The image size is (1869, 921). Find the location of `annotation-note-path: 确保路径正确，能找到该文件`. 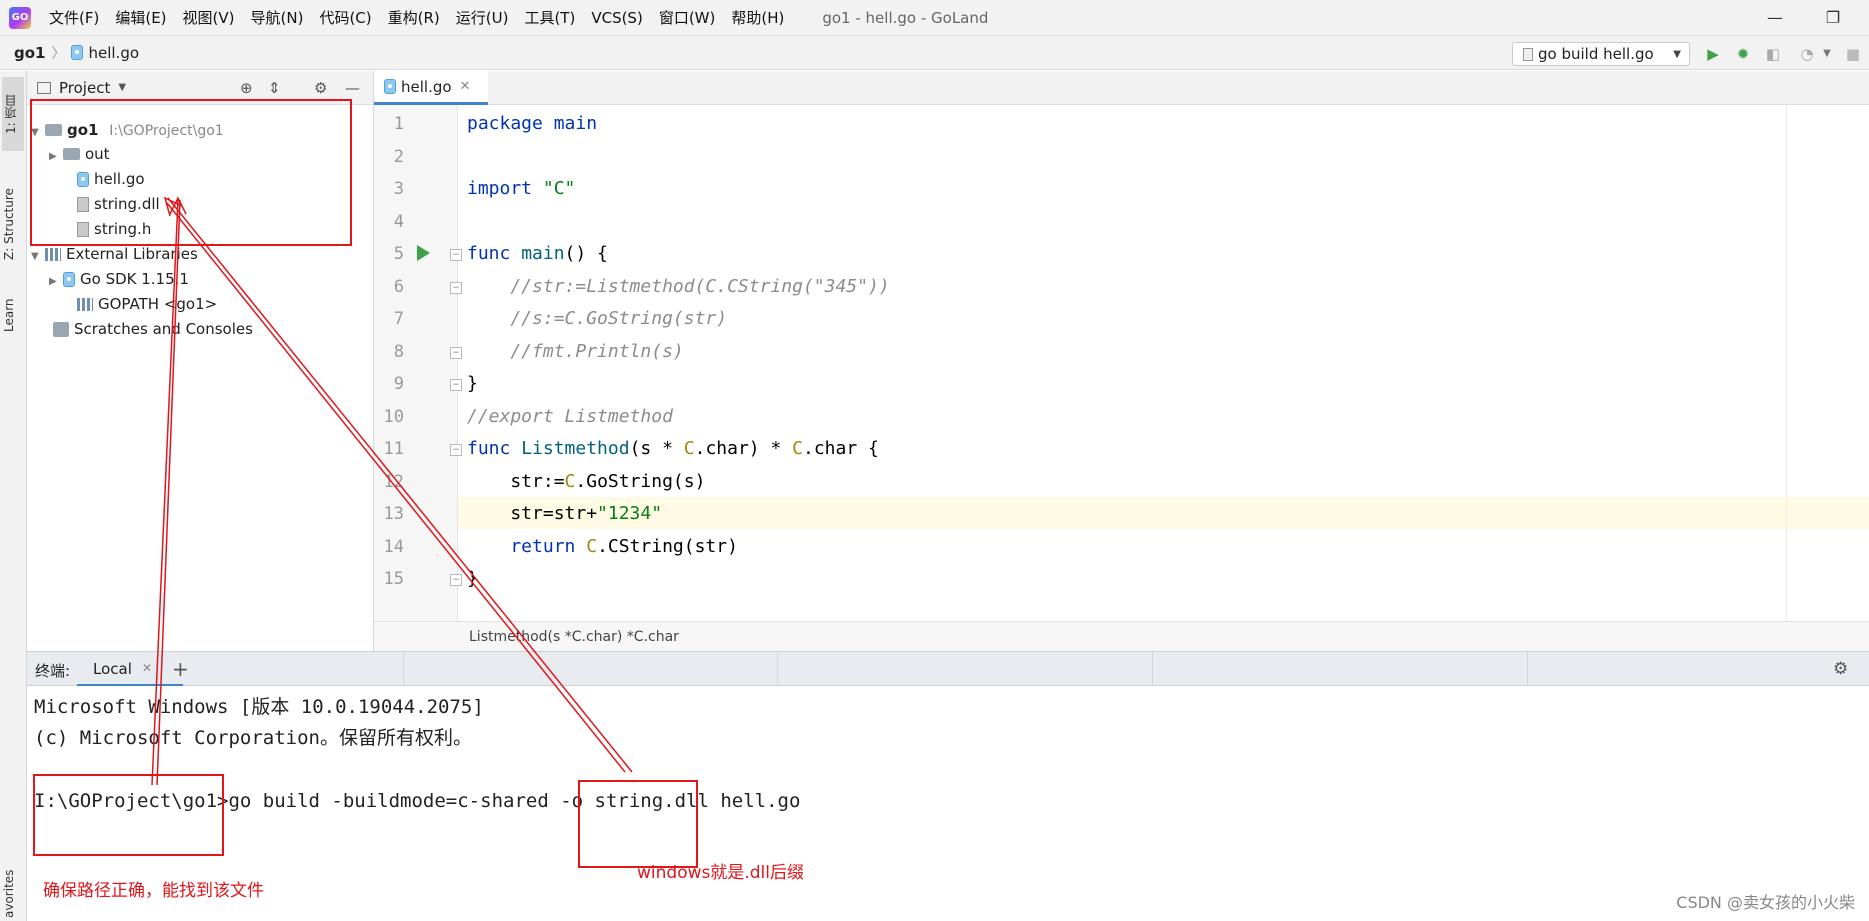

annotation-note-path: 确保路径正确，能找到该文件 is located at coordinates (153, 891).